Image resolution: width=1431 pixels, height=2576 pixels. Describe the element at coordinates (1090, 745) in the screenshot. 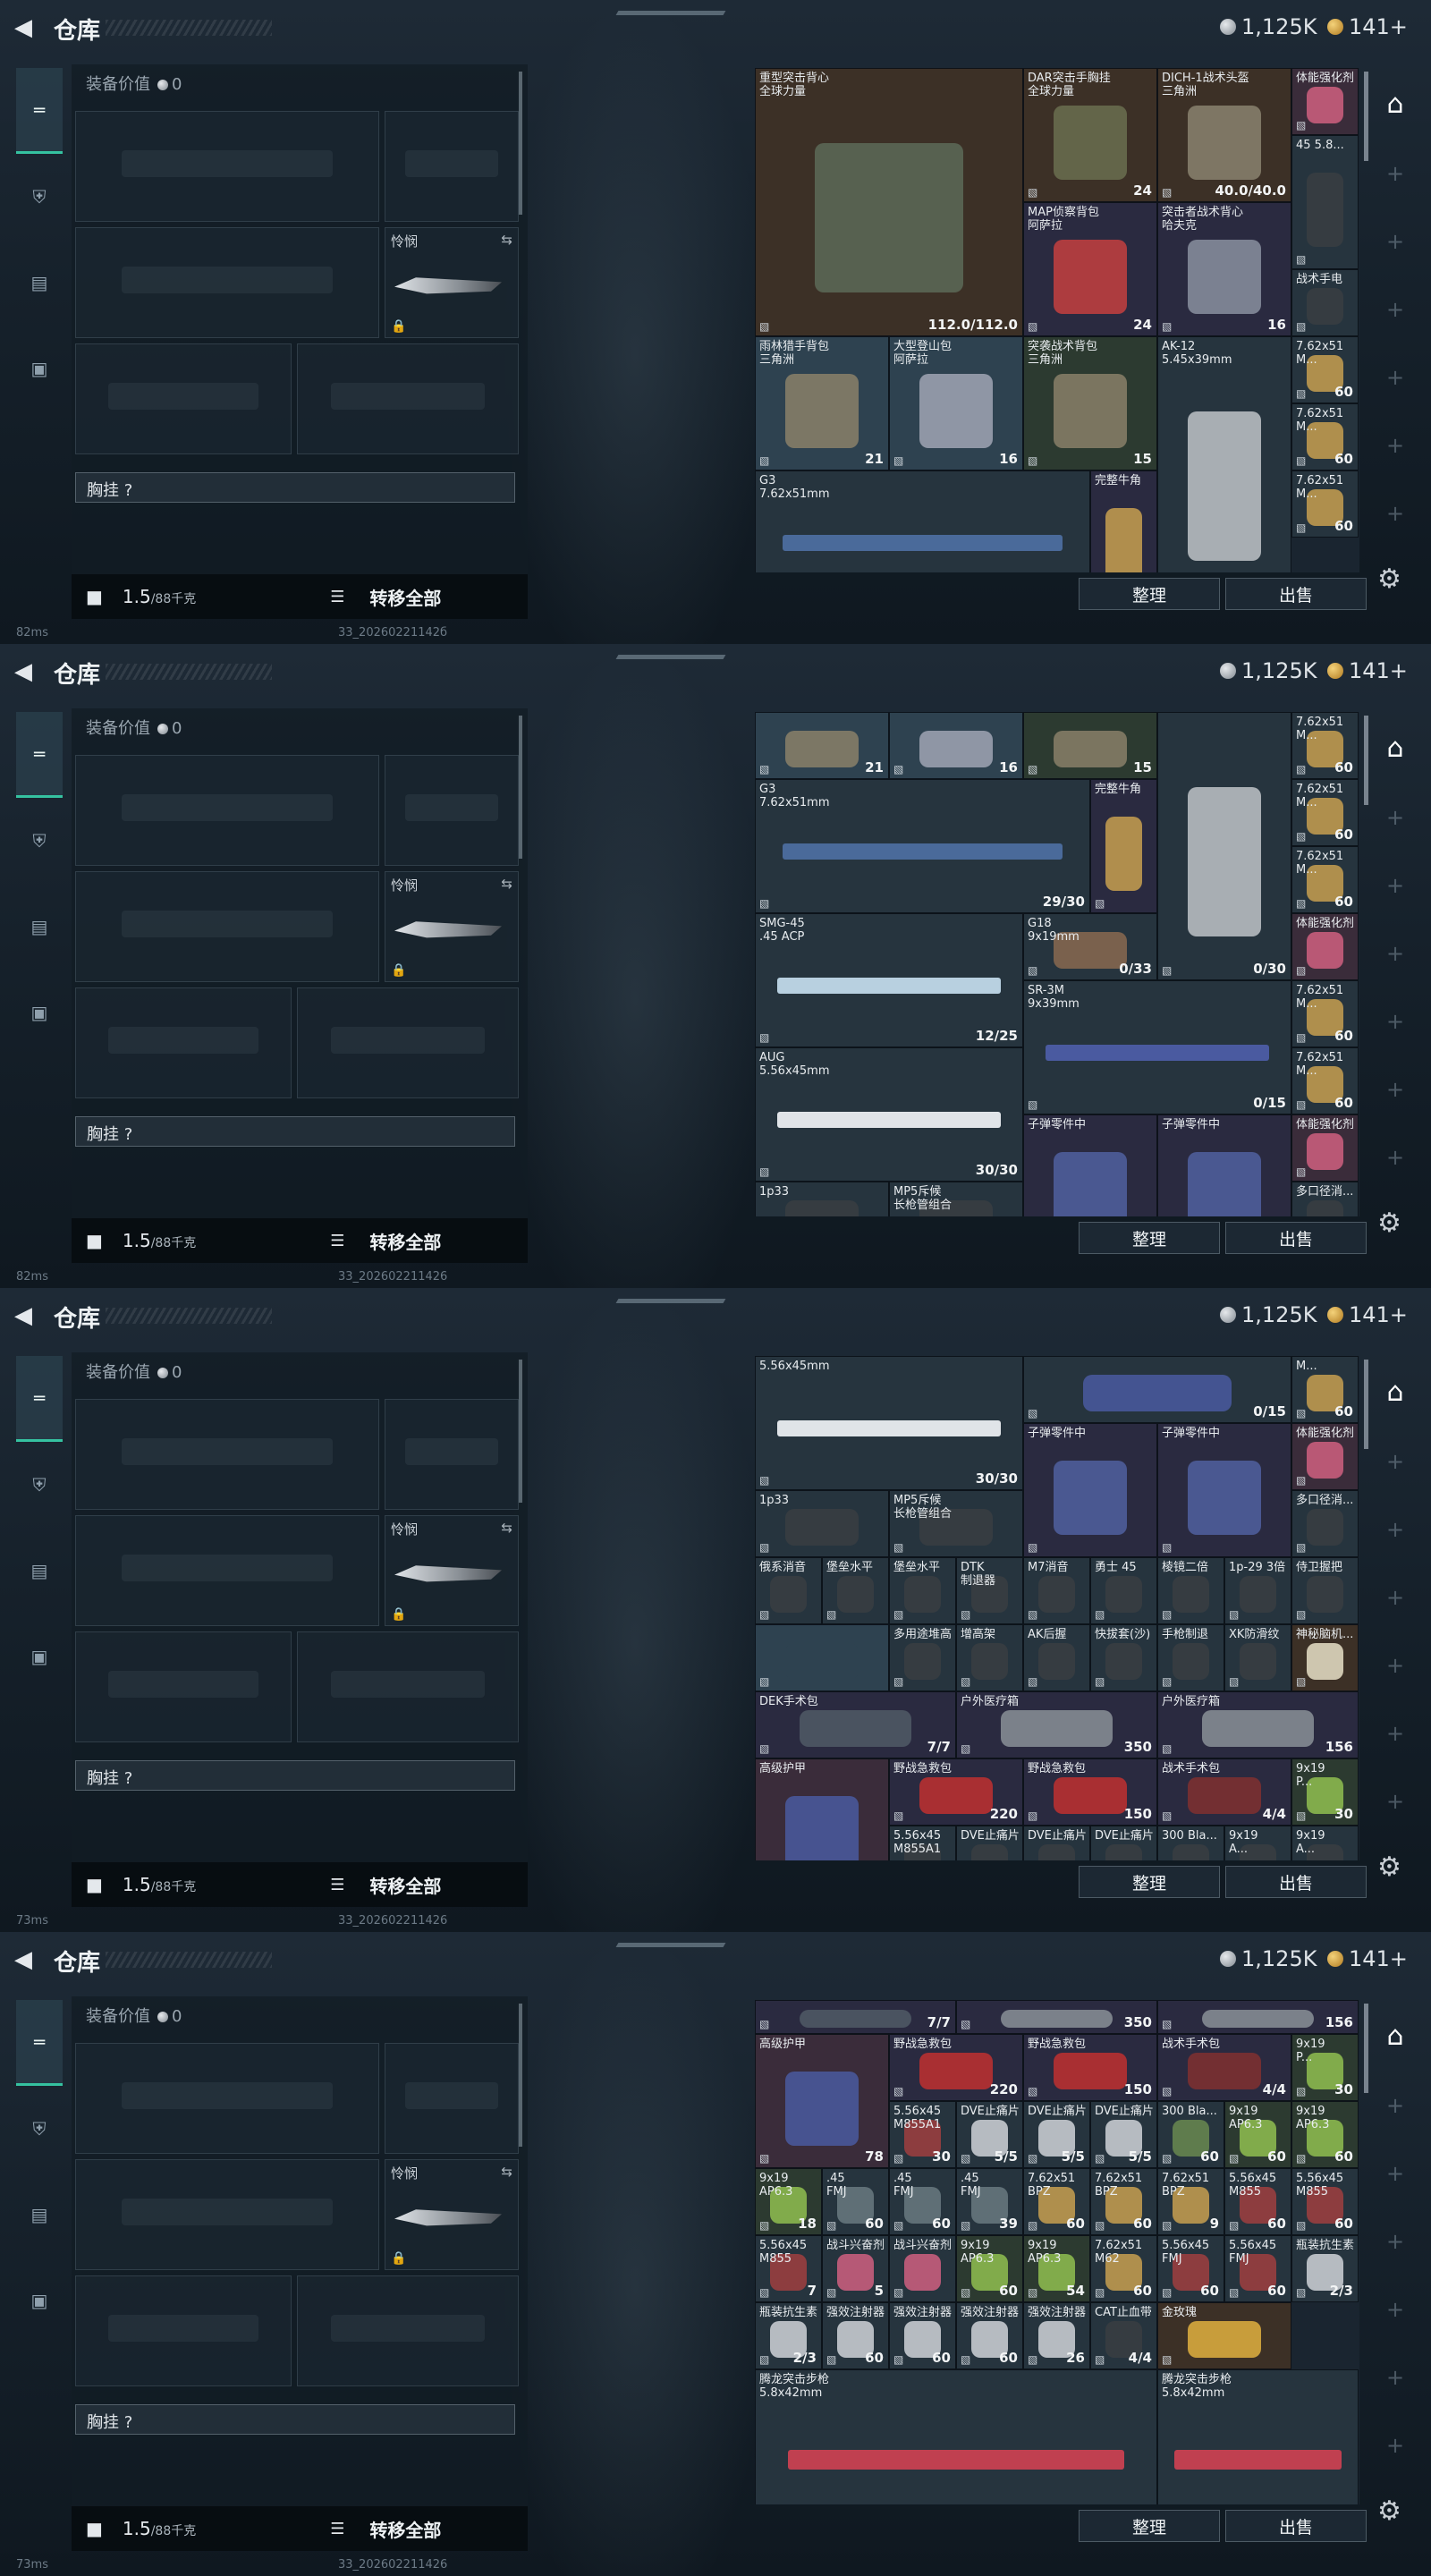

I see `storage-item: 15 ▧` at that location.